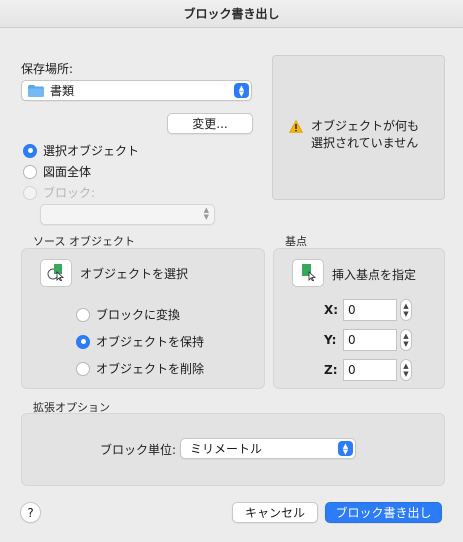 The width and height of the screenshot is (463, 542). I want to click on pick-point-icon, so click(308, 273).